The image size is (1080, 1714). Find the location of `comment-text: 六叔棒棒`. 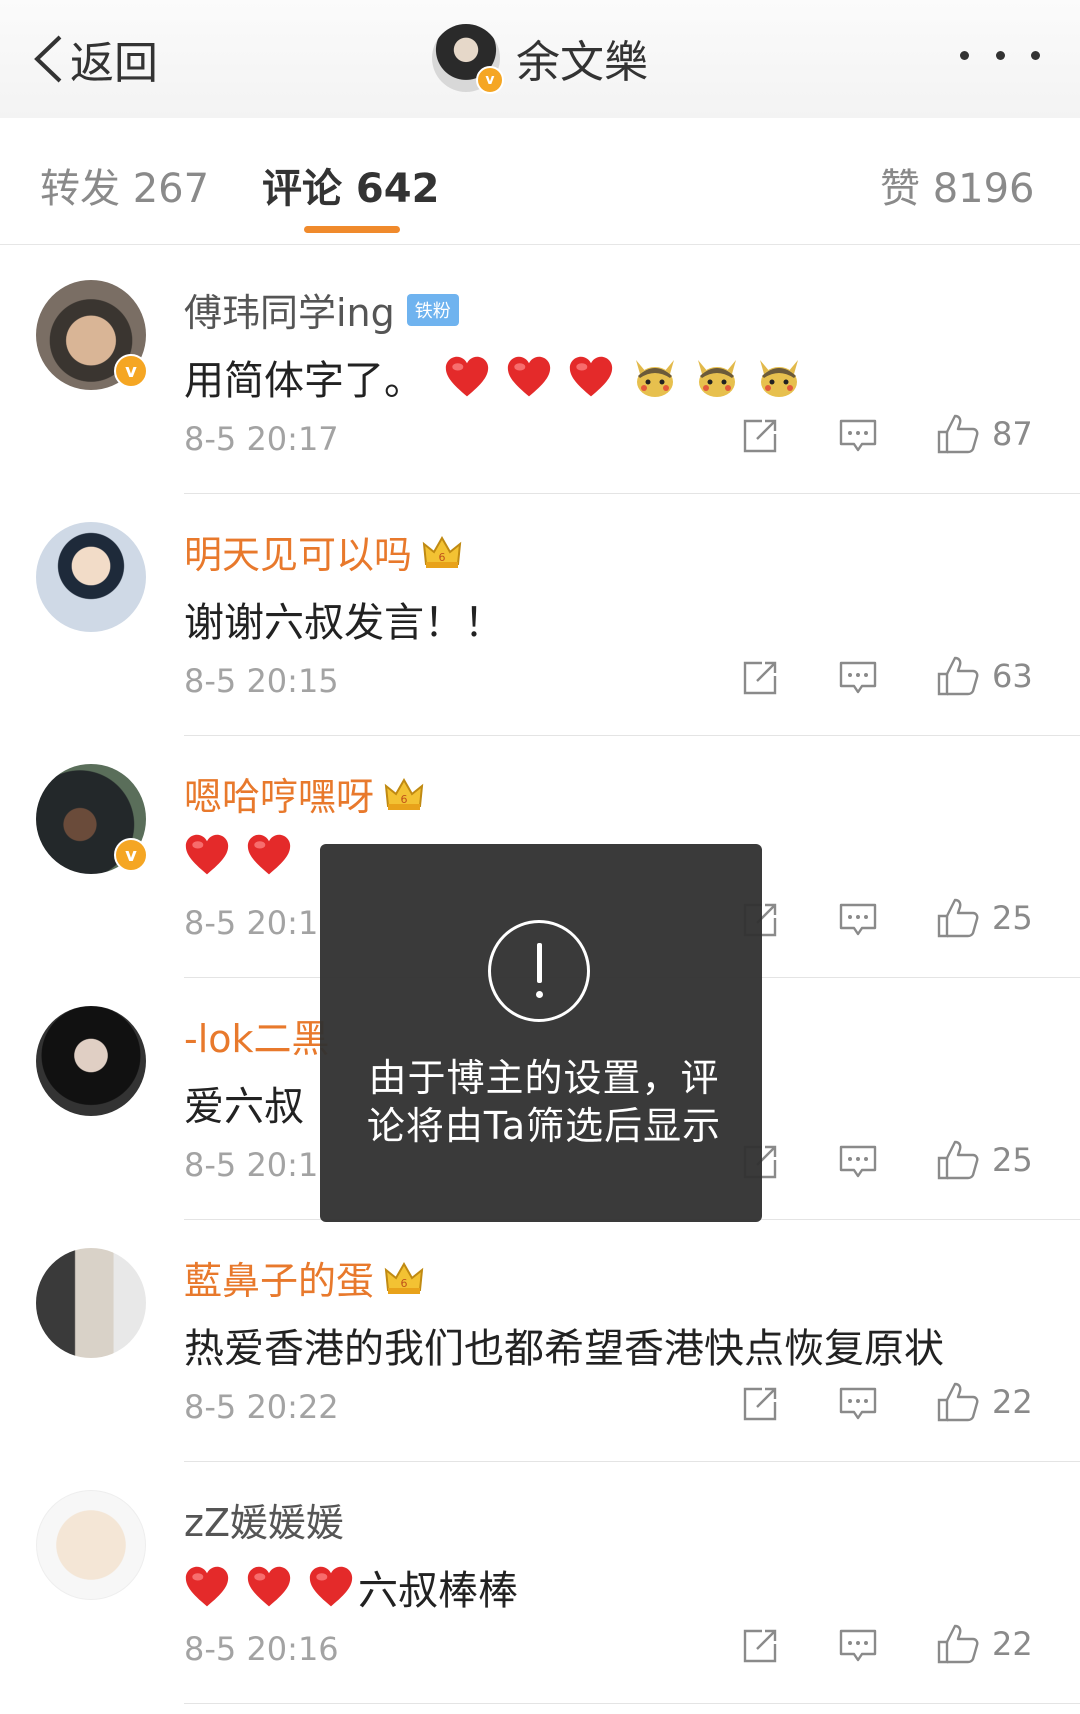

comment-text: 六叔棒棒 is located at coordinates (351, 1587).